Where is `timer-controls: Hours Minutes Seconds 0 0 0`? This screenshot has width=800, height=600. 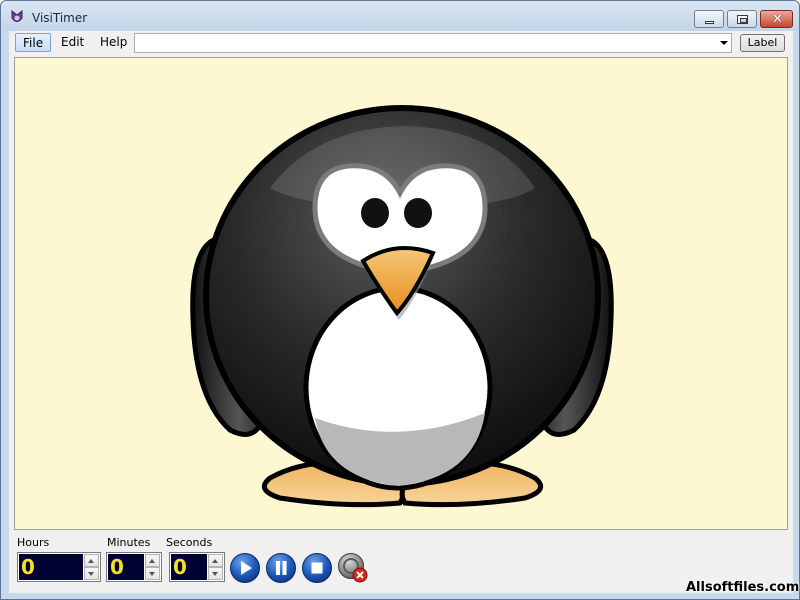 timer-controls: Hours Minutes Seconds 0 0 0 is located at coordinates (401, 562).